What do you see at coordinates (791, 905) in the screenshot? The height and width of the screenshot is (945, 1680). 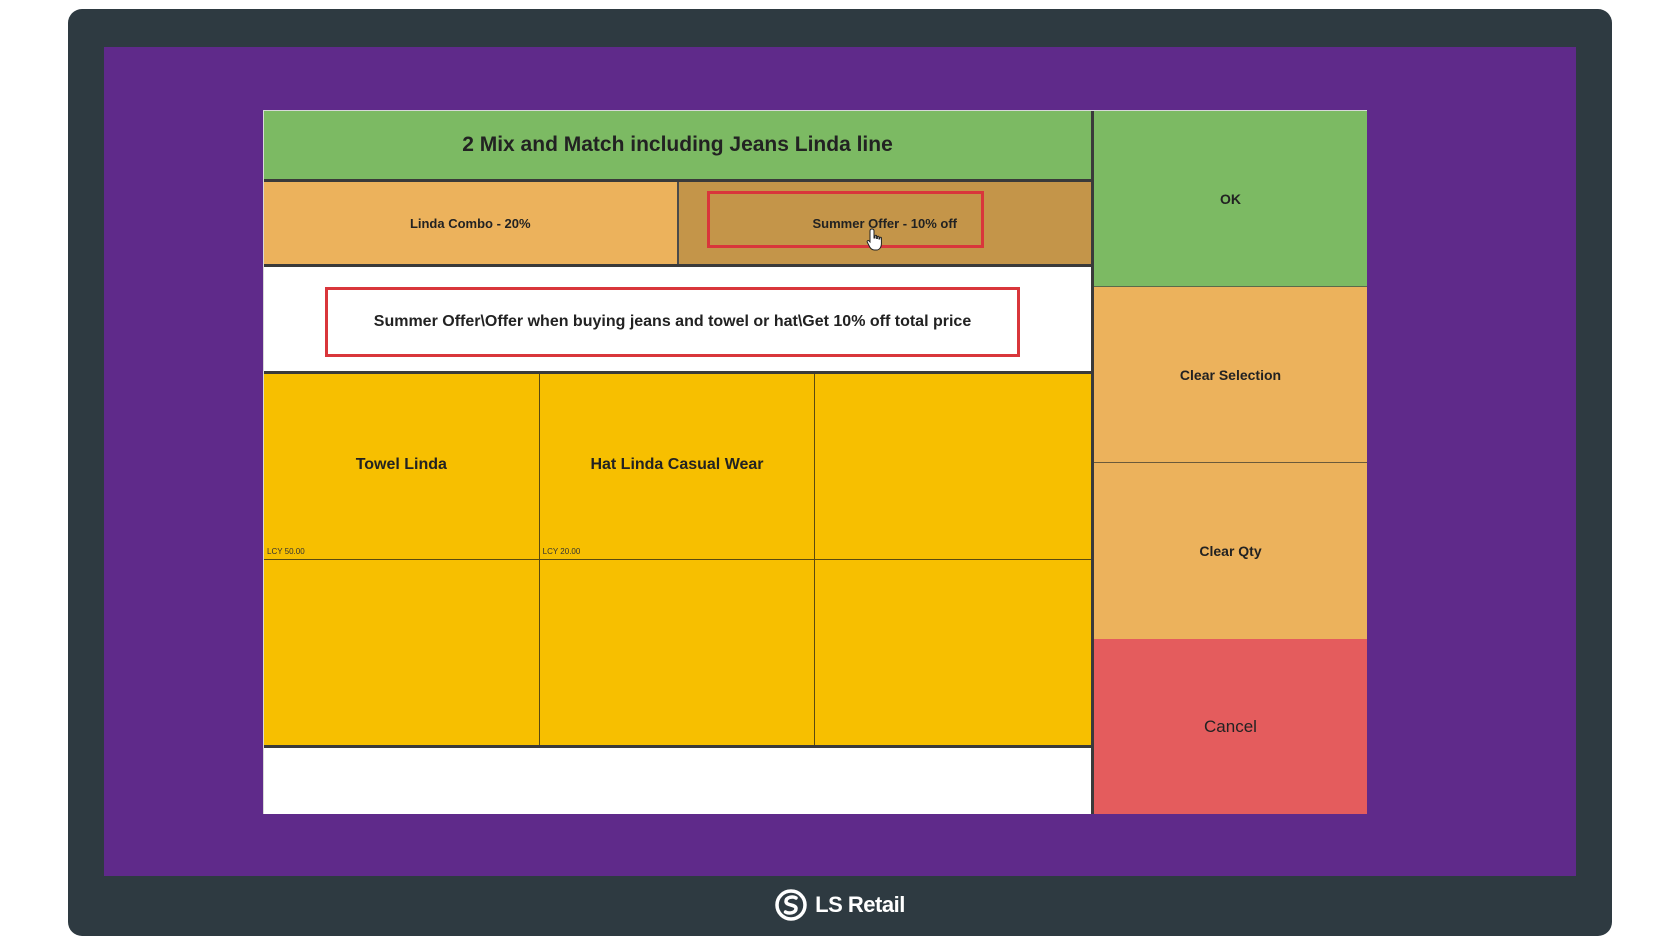 I see `ls-retail-logo-icon` at bounding box center [791, 905].